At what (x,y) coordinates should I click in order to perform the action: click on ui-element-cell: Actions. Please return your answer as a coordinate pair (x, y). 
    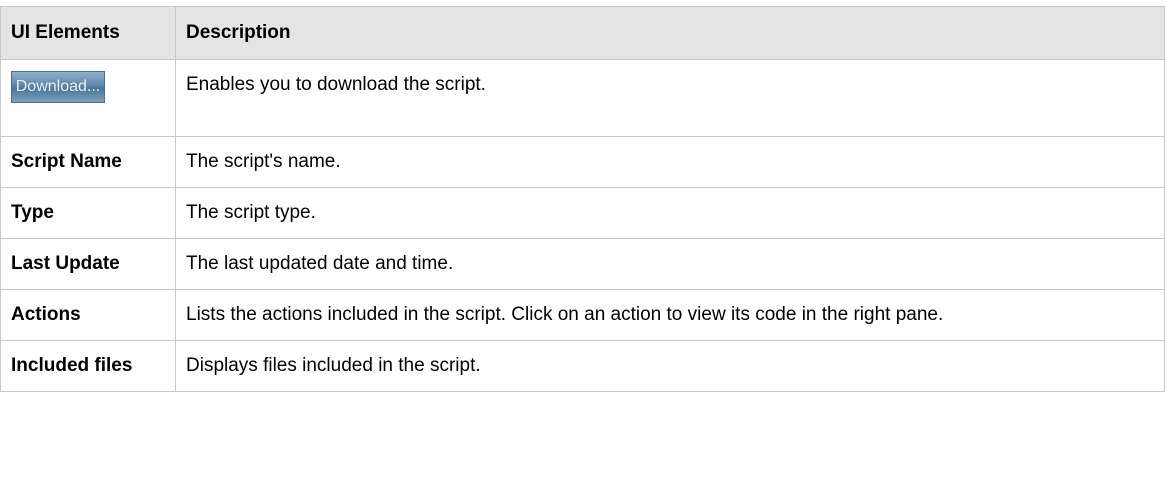
    Looking at the image, I should click on (88, 315).